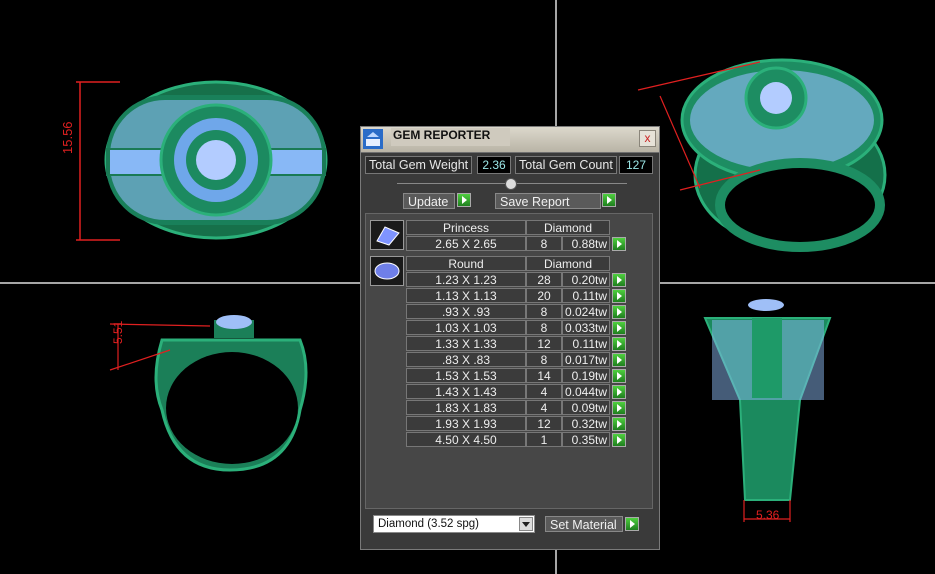 This screenshot has width=935, height=574. Describe the element at coordinates (544, 279) in the screenshot. I see `gem-count-cell: 28` at that location.